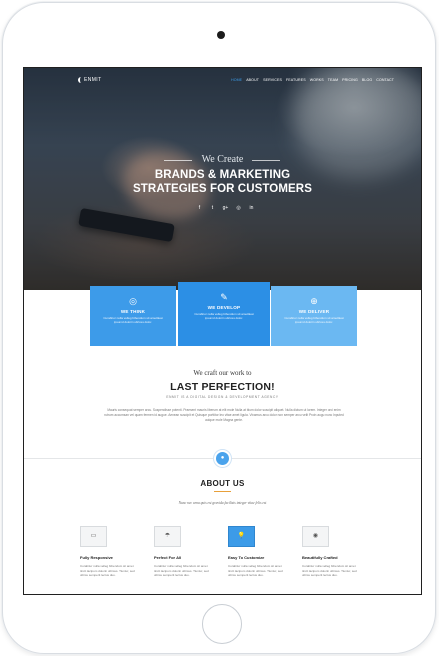 Image resolution: width=439 pixels, height=656 pixels. Describe the element at coordinates (222, 491) in the screenshot. I see `about-underline` at that location.